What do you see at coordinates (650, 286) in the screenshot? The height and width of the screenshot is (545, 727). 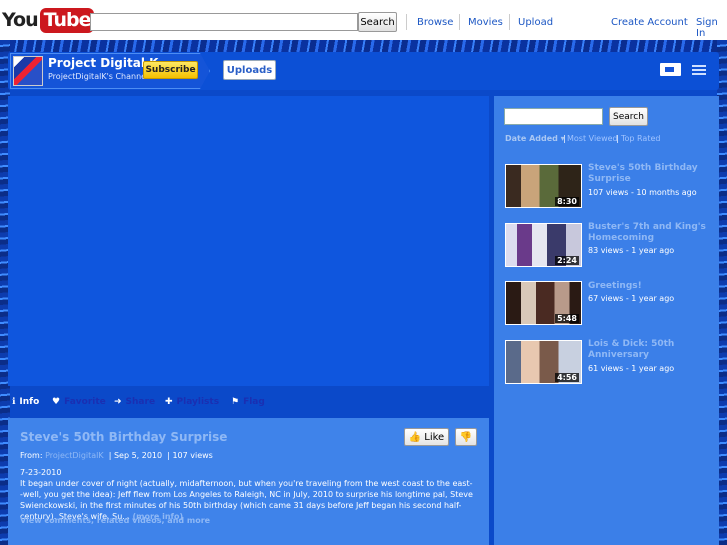 I see `sidebar-video-title: Greetings!` at bounding box center [650, 286].